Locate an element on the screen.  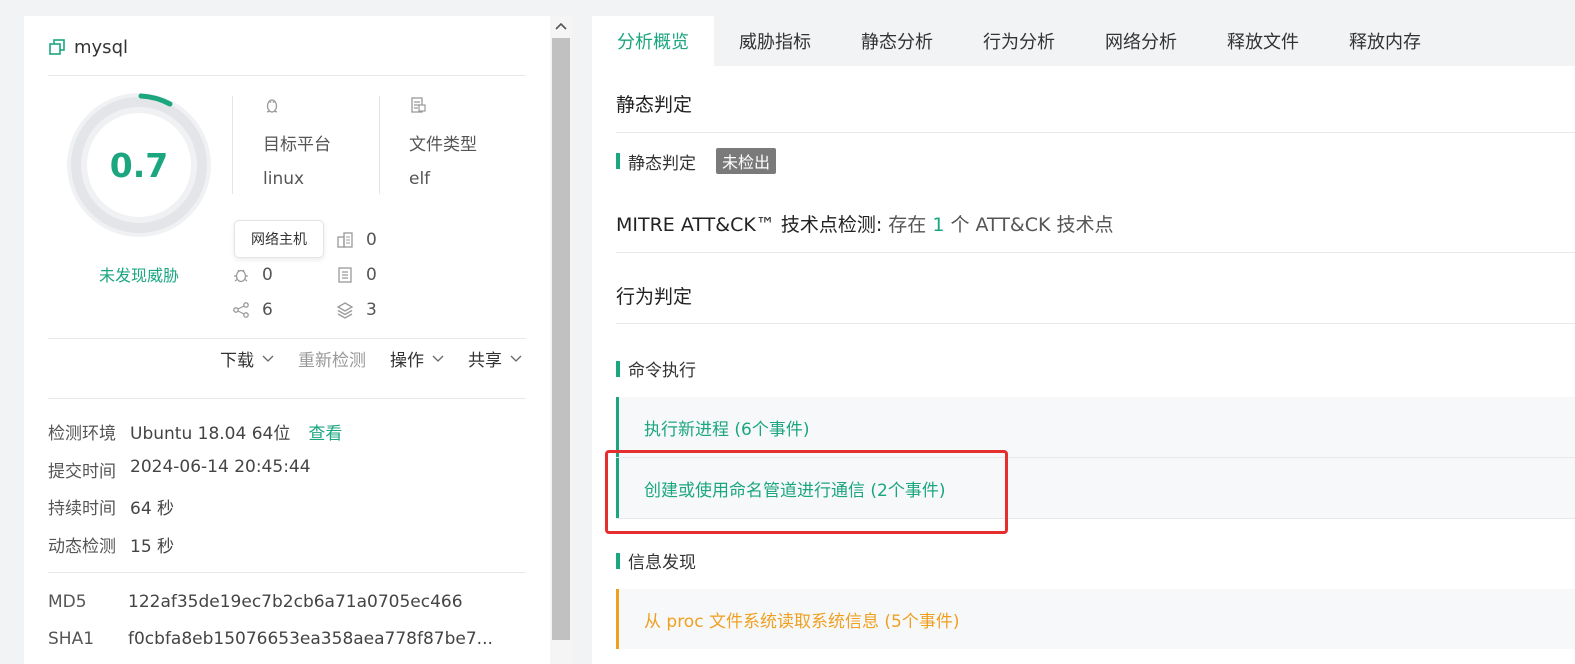
chevron-up-icon is located at coordinates (561, 26).